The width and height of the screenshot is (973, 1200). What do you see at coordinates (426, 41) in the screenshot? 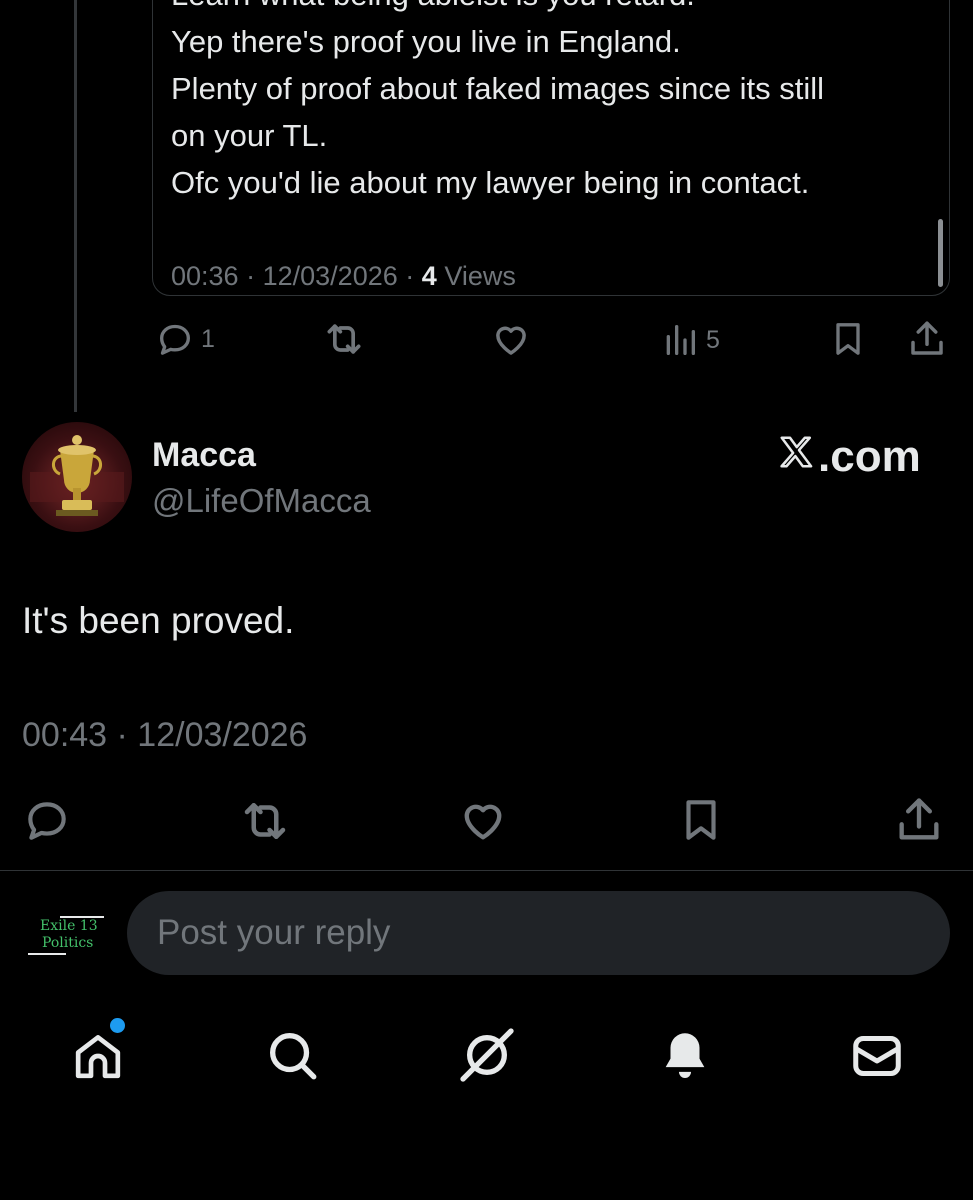
I see `quoted-post-line: Yep there's proof you live in England.` at bounding box center [426, 41].